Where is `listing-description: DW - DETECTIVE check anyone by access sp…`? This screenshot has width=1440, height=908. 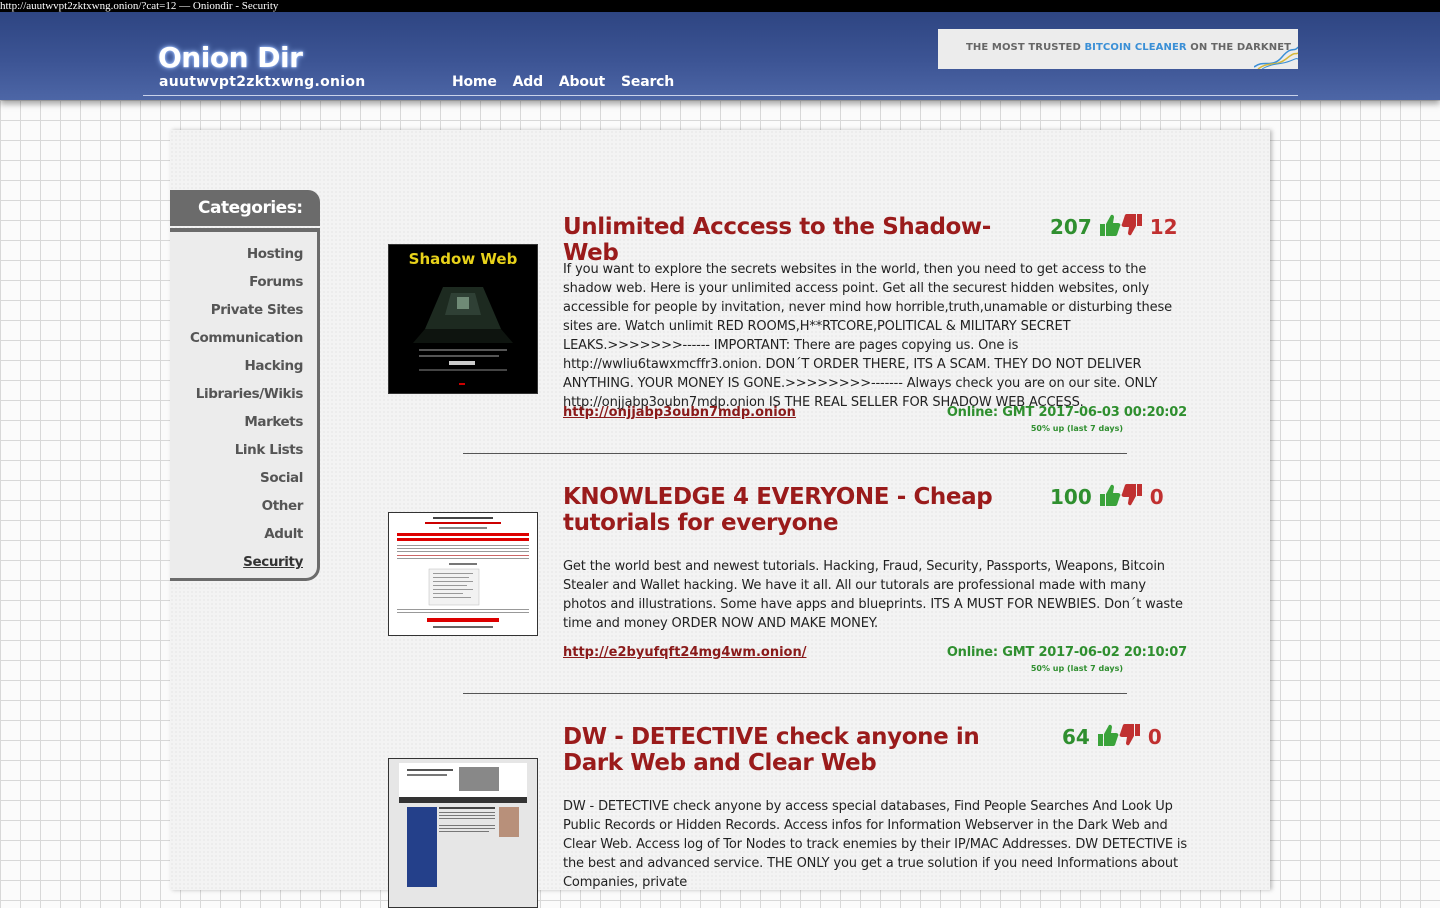 listing-description: DW - DETECTIVE check anyone by access sp… is located at coordinates (875, 844).